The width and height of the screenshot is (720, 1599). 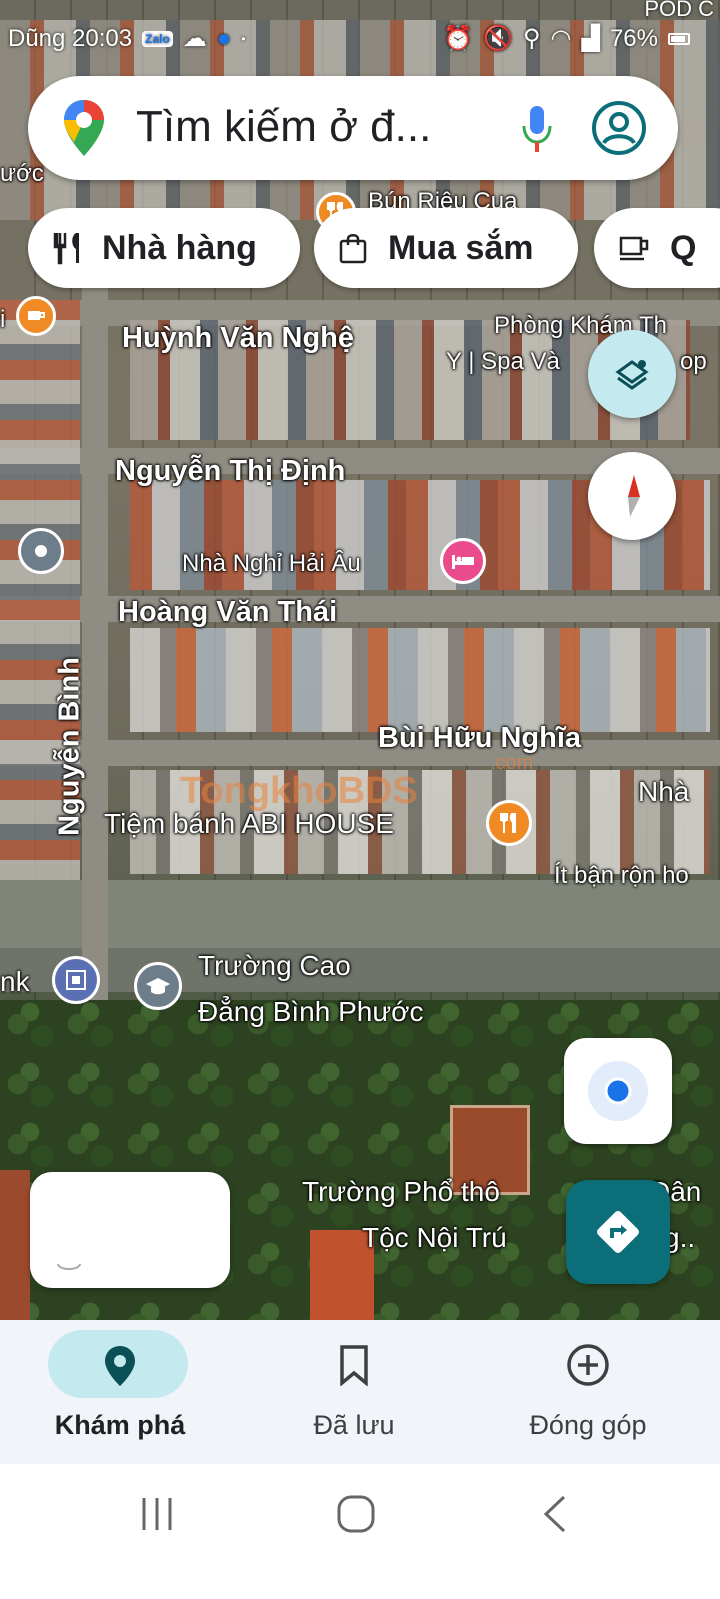 I want to click on bottom-navigation: Khám phá Đã lưu Đóng góp, so click(x=360, y=1392).